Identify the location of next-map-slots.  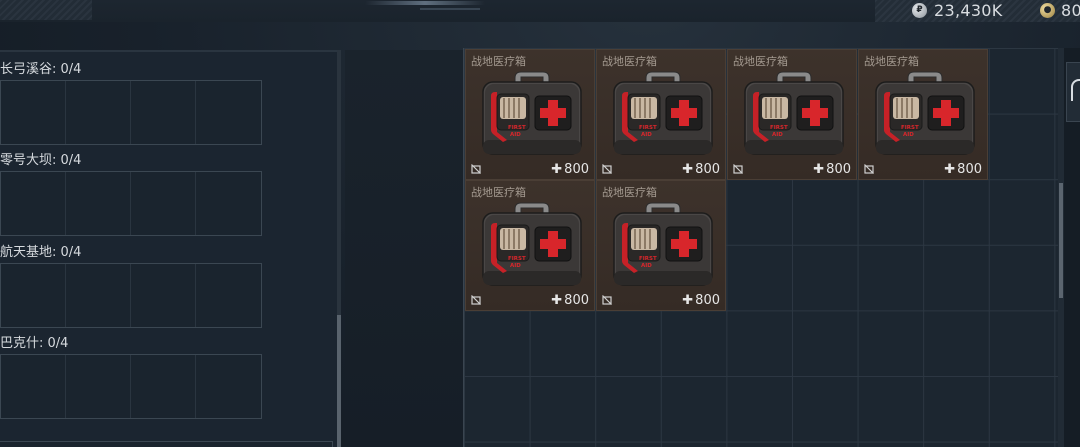
(166, 444).